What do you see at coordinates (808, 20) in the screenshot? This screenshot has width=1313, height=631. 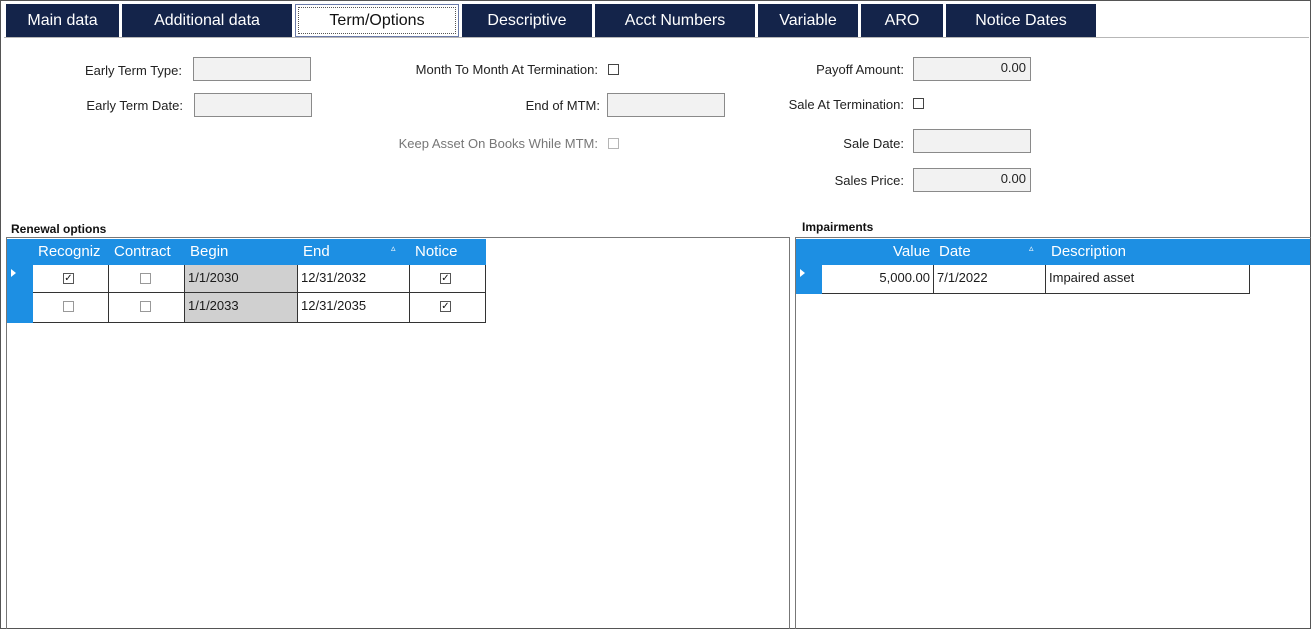 I see `tab-variable: Variable` at bounding box center [808, 20].